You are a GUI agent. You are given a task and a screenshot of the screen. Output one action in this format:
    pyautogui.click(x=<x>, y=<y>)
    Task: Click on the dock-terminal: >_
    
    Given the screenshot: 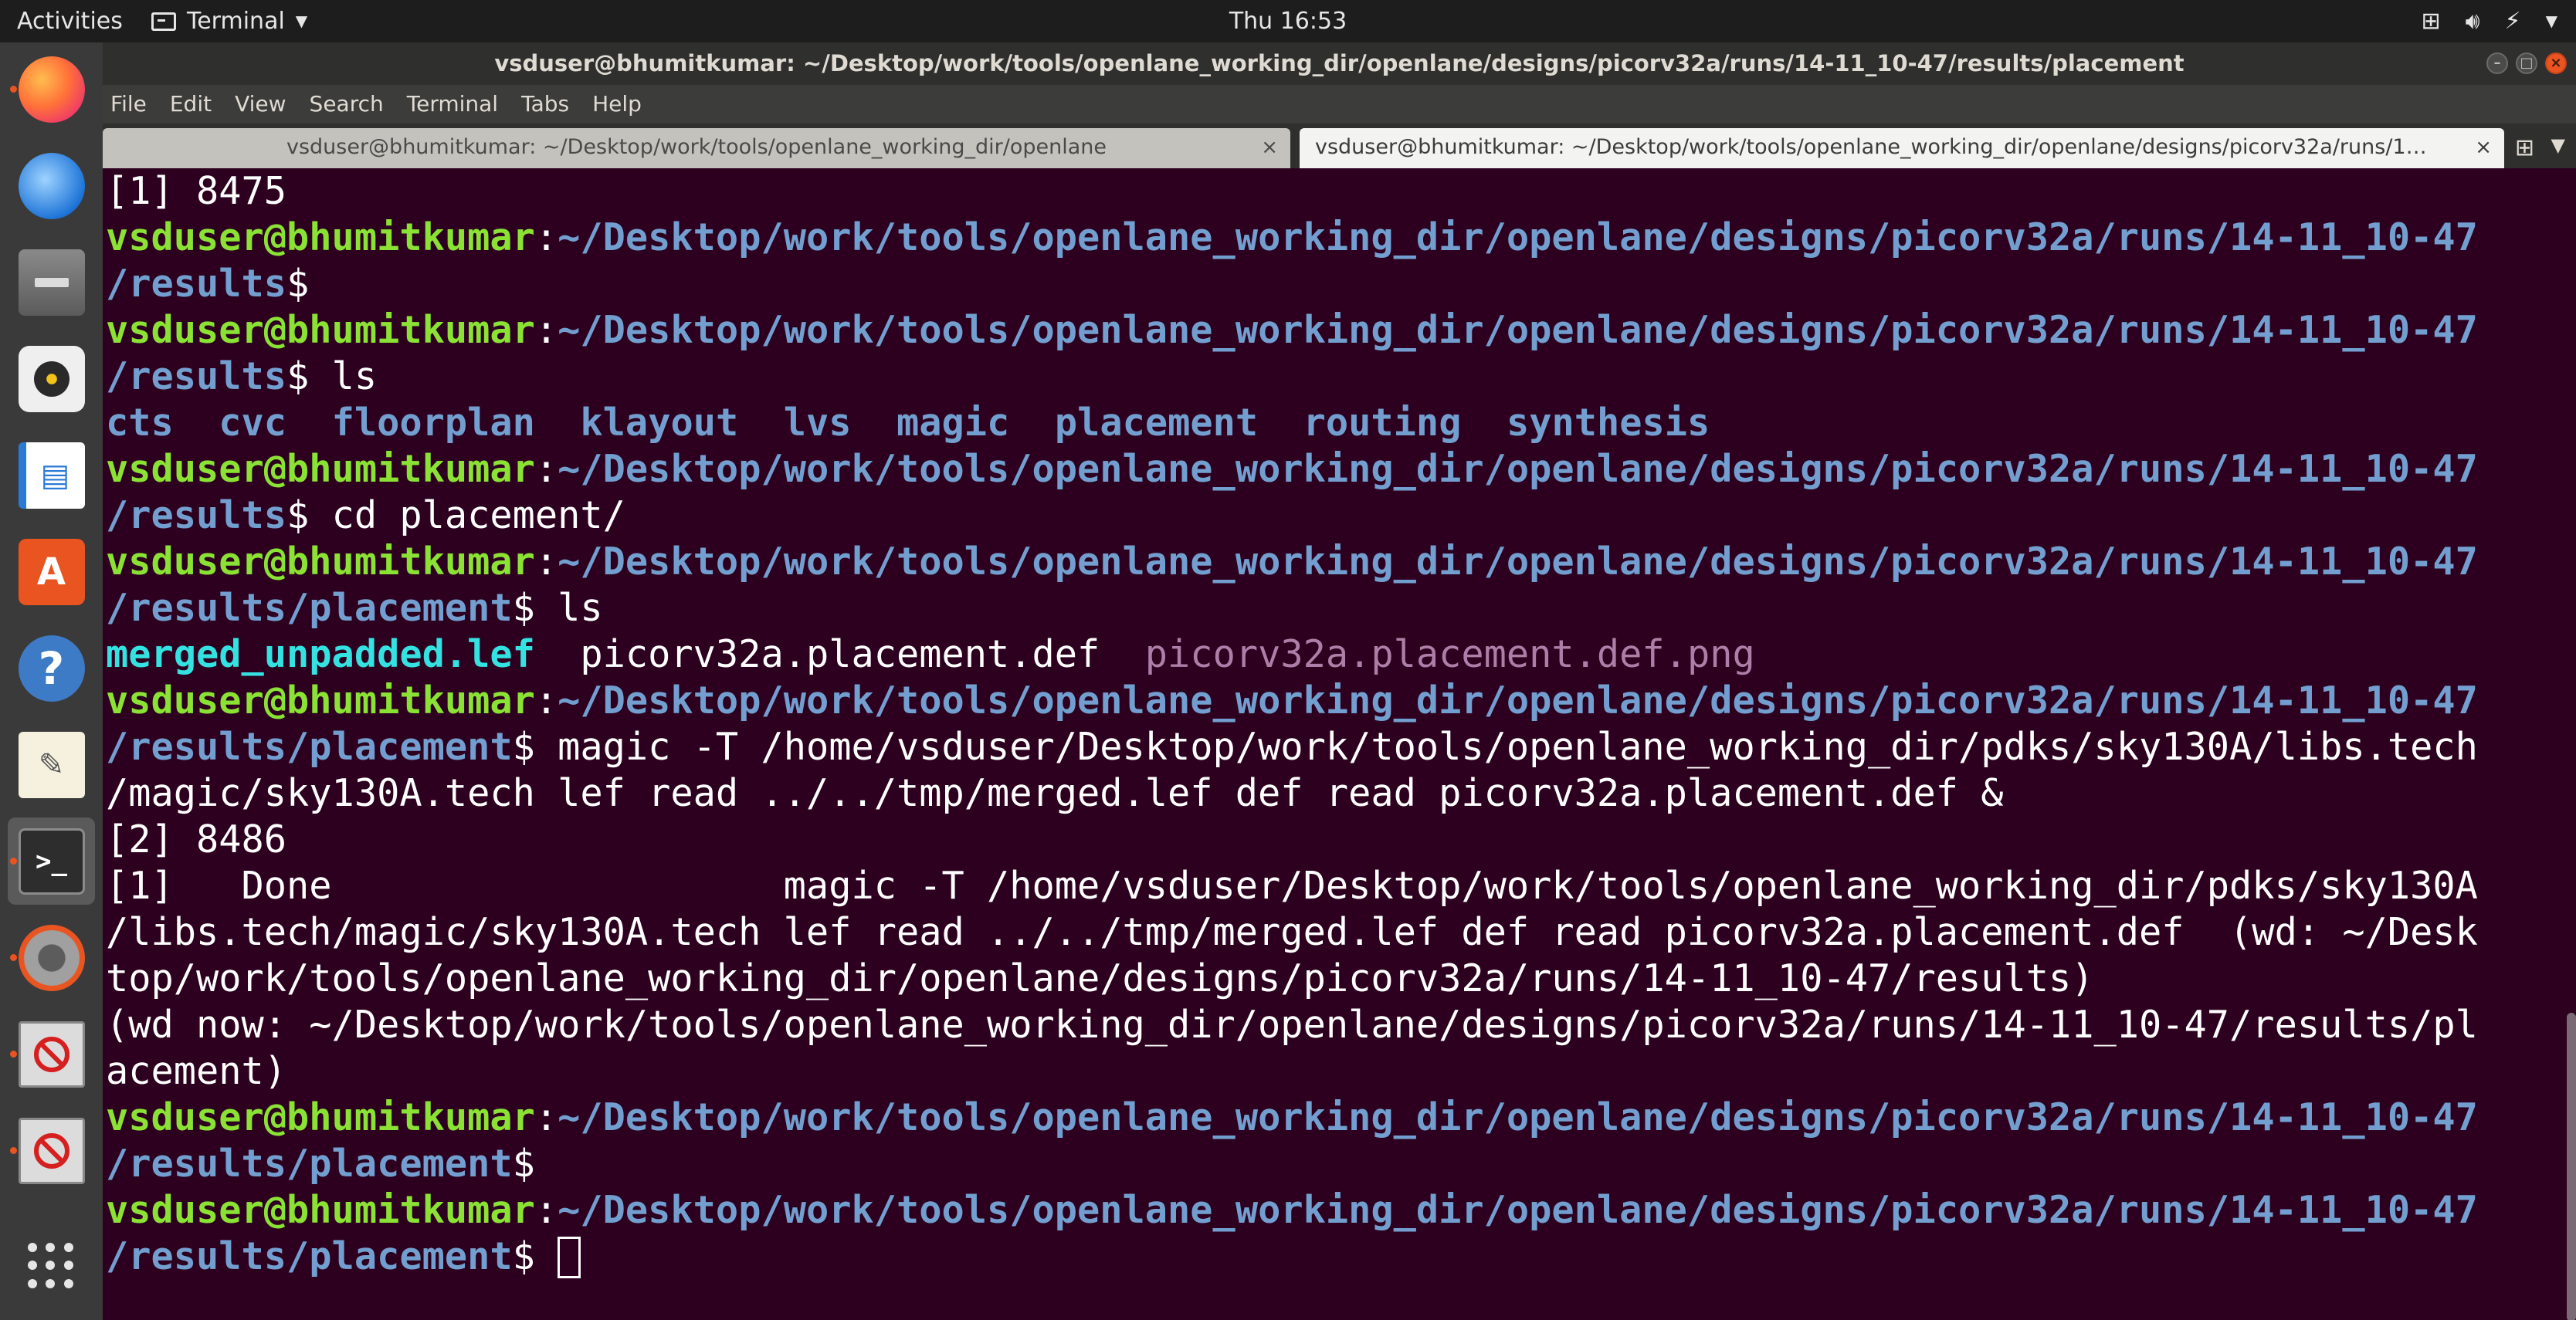 What is the action you would take?
    pyautogui.click(x=51, y=861)
    